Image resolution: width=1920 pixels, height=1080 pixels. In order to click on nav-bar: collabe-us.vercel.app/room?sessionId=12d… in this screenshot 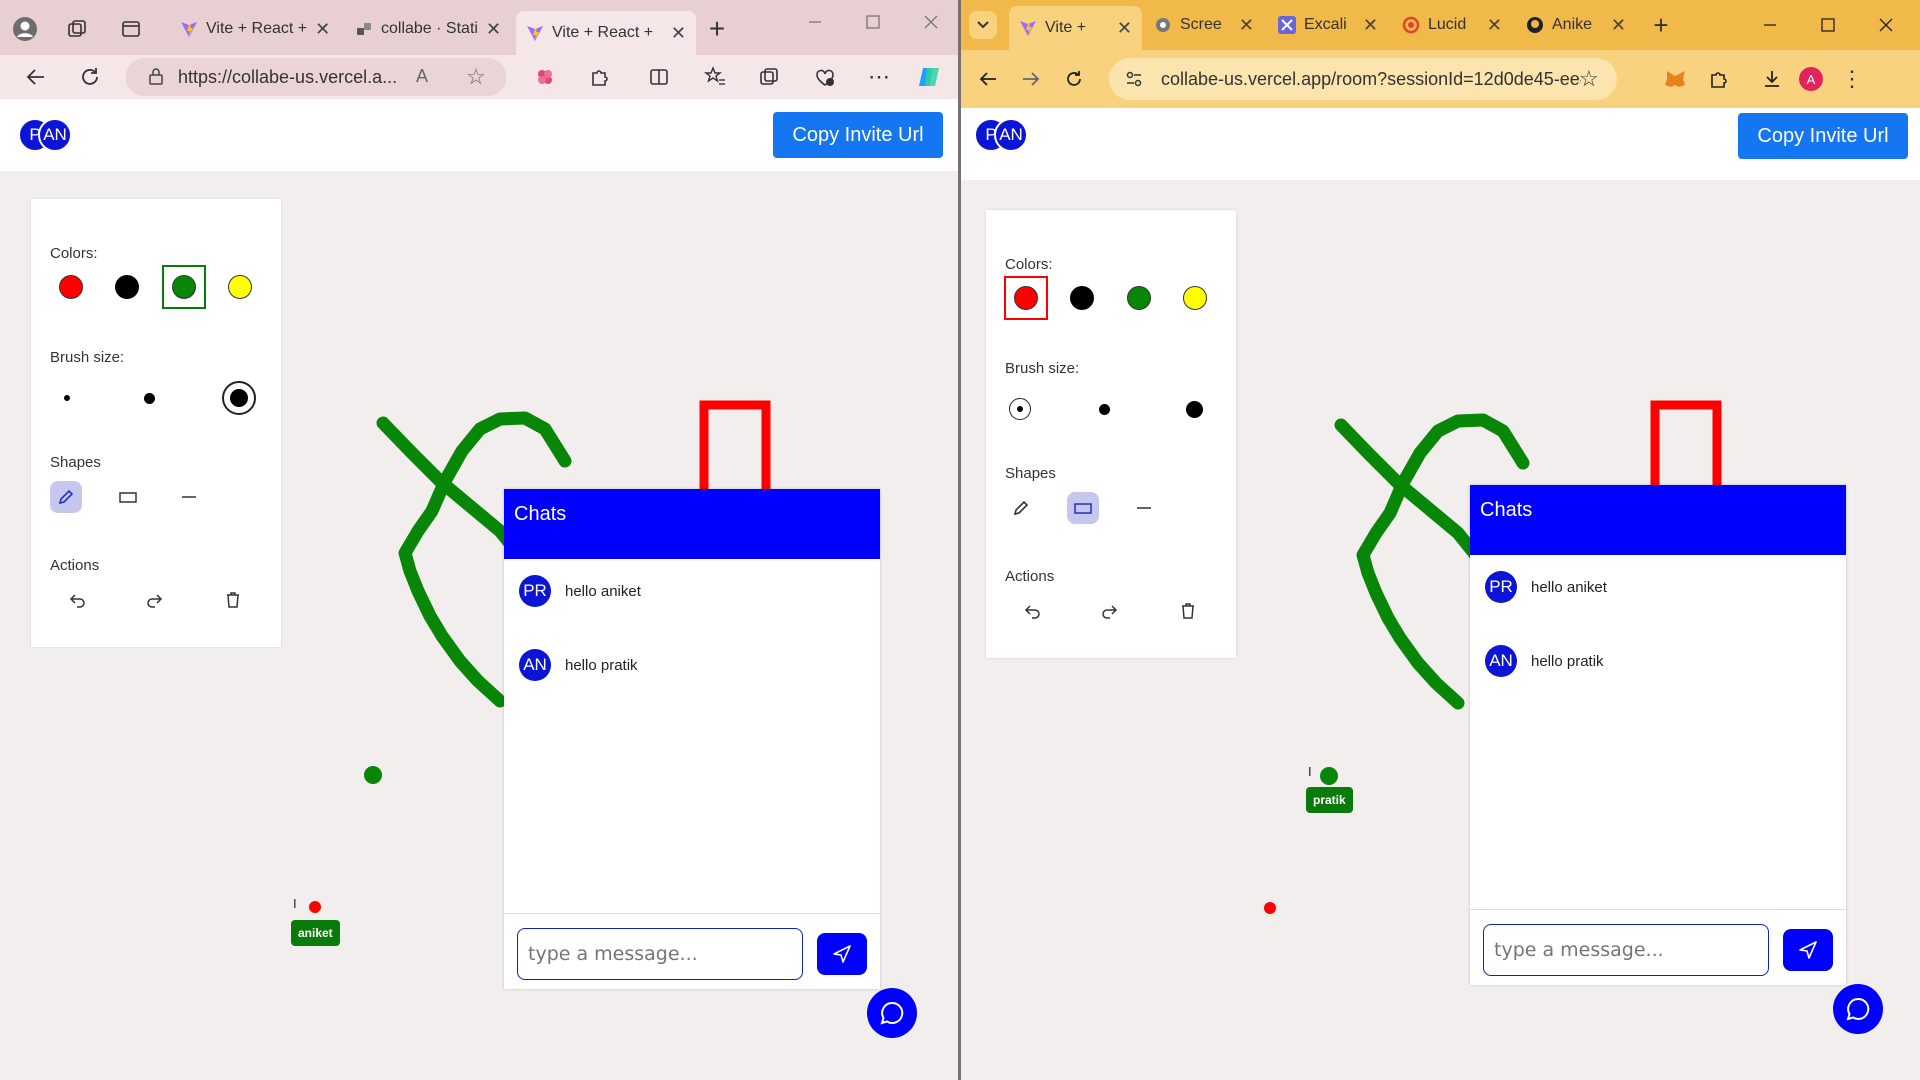, I will do `click(1440, 79)`.